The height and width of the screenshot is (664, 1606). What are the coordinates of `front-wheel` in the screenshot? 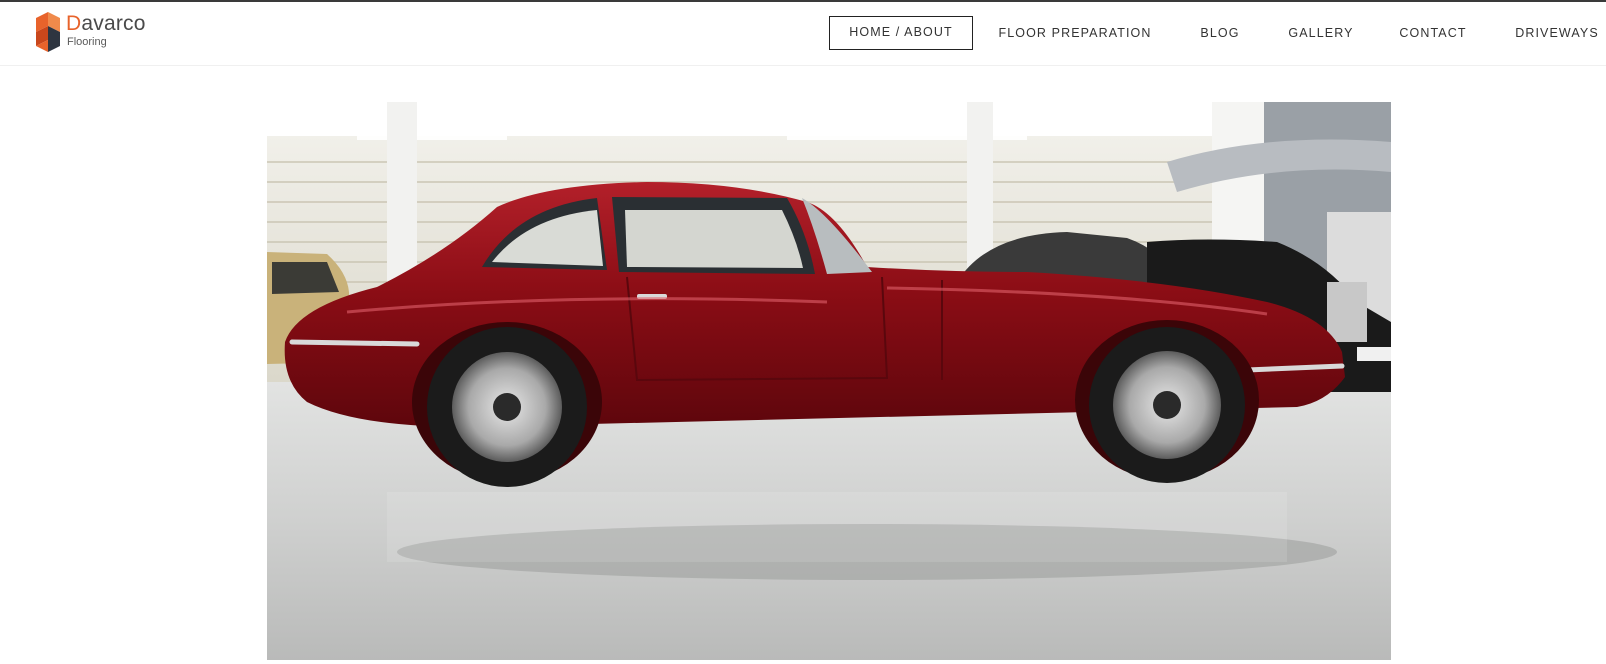 It's located at (1167, 405).